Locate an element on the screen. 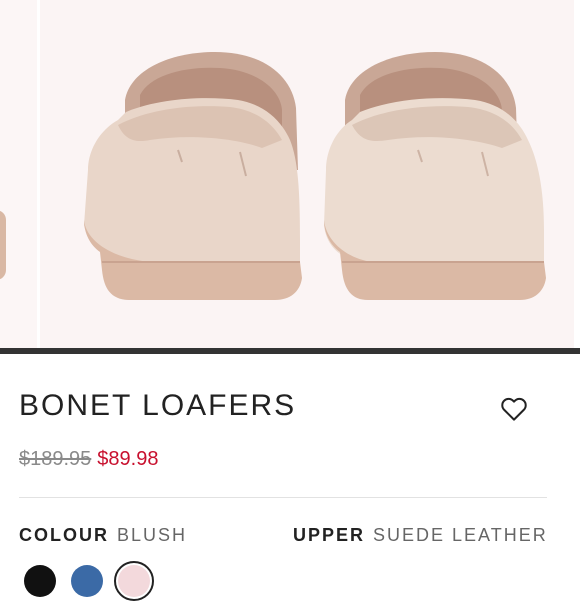  wishlist-button is located at coordinates (514, 409).